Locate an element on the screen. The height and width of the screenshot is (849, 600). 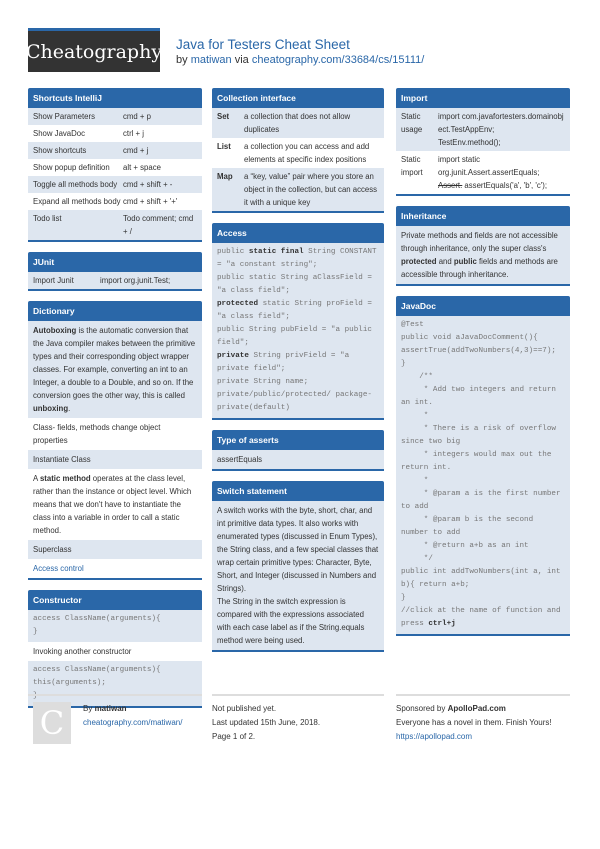
text: and is located at coordinates (445, 261).